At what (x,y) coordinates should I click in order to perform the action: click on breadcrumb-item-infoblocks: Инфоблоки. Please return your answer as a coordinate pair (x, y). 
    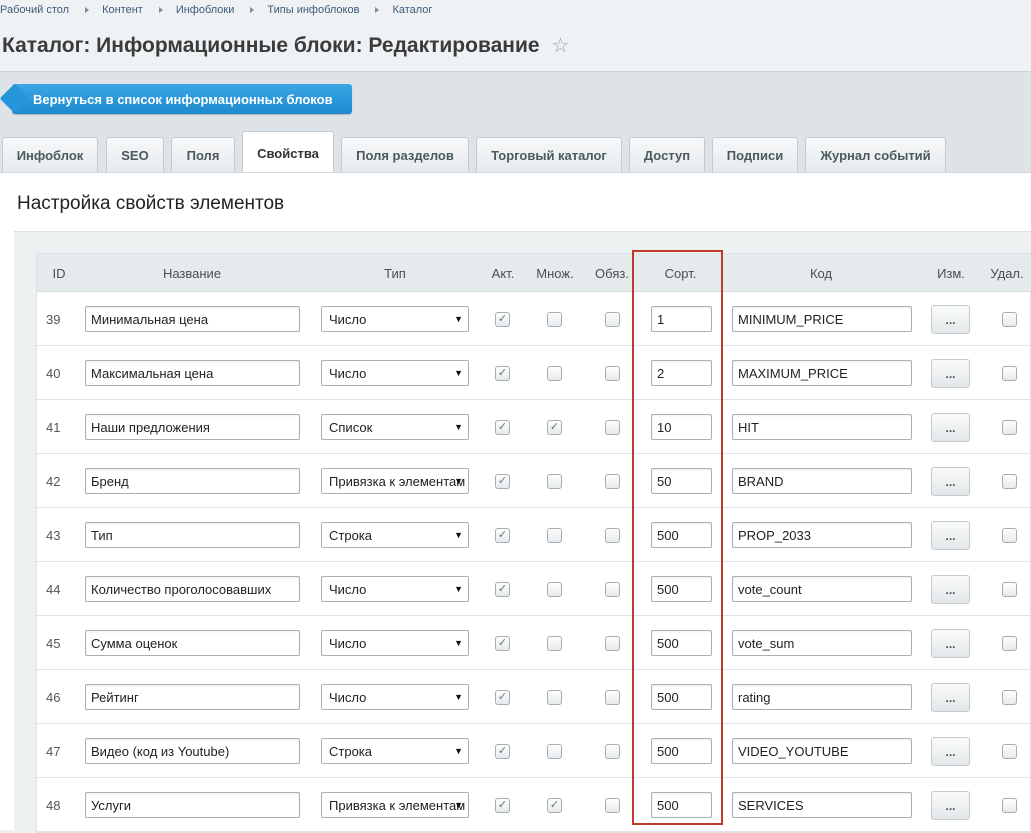
    Looking at the image, I should click on (205, 10).